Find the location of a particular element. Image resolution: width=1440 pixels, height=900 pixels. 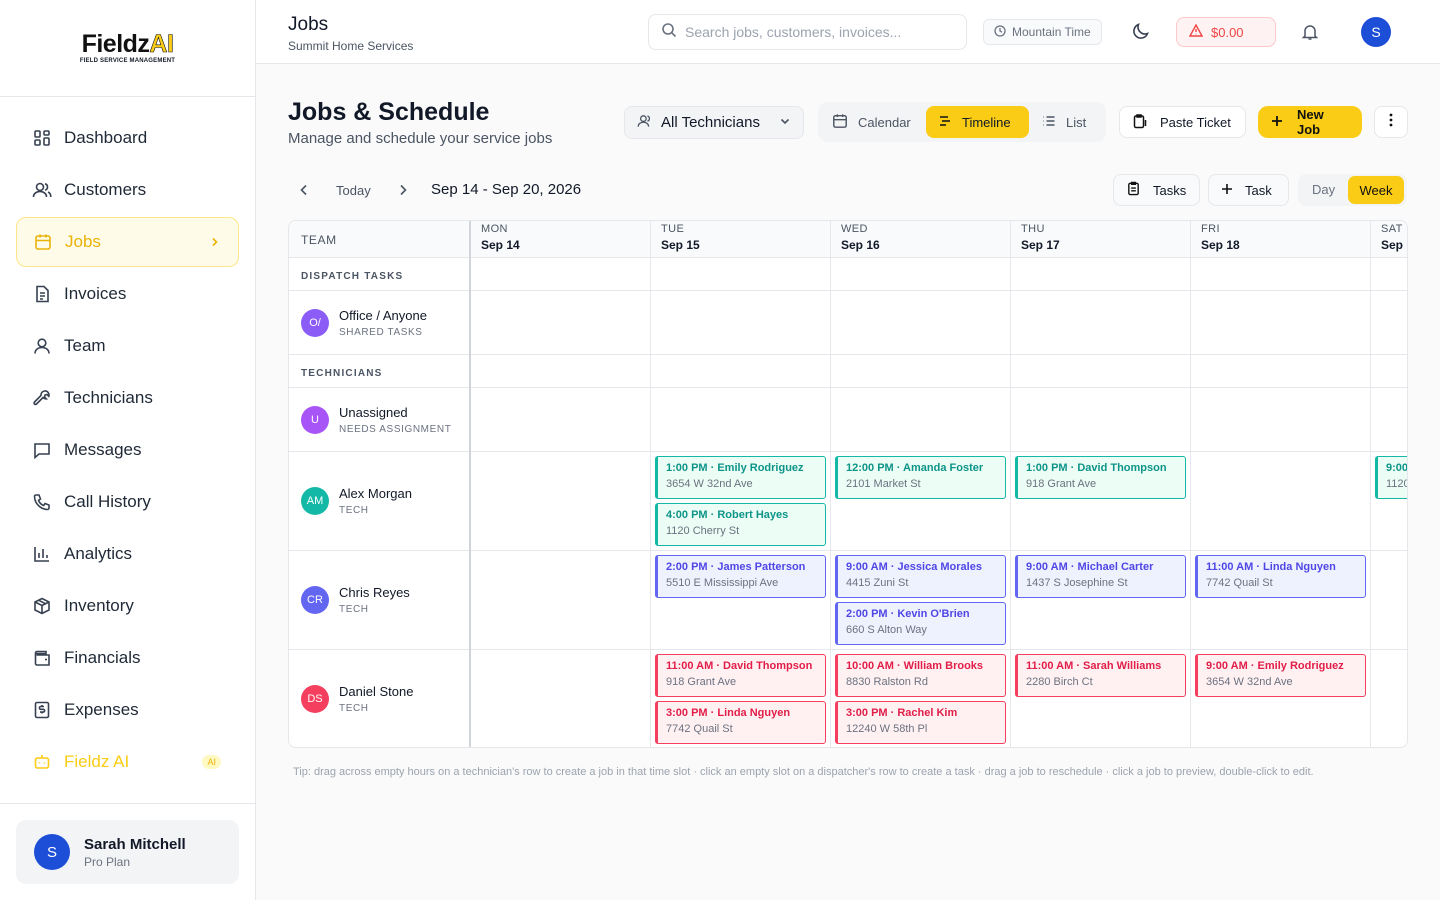

search-box is located at coordinates (807, 32).